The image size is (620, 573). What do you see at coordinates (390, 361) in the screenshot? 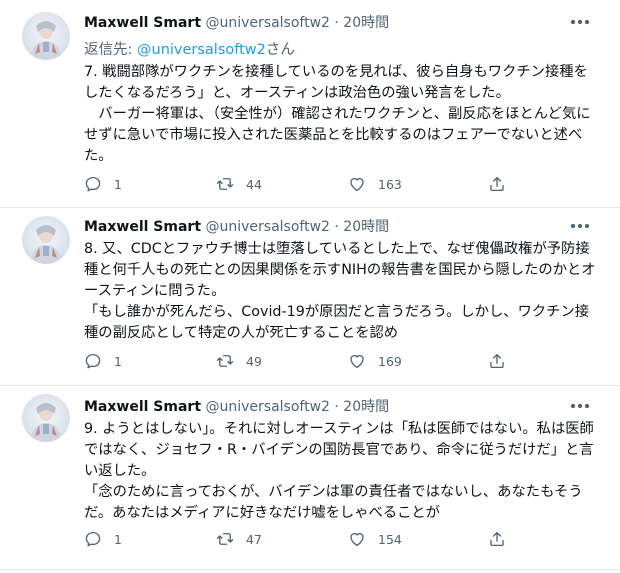
I see `like-count: 169` at bounding box center [390, 361].